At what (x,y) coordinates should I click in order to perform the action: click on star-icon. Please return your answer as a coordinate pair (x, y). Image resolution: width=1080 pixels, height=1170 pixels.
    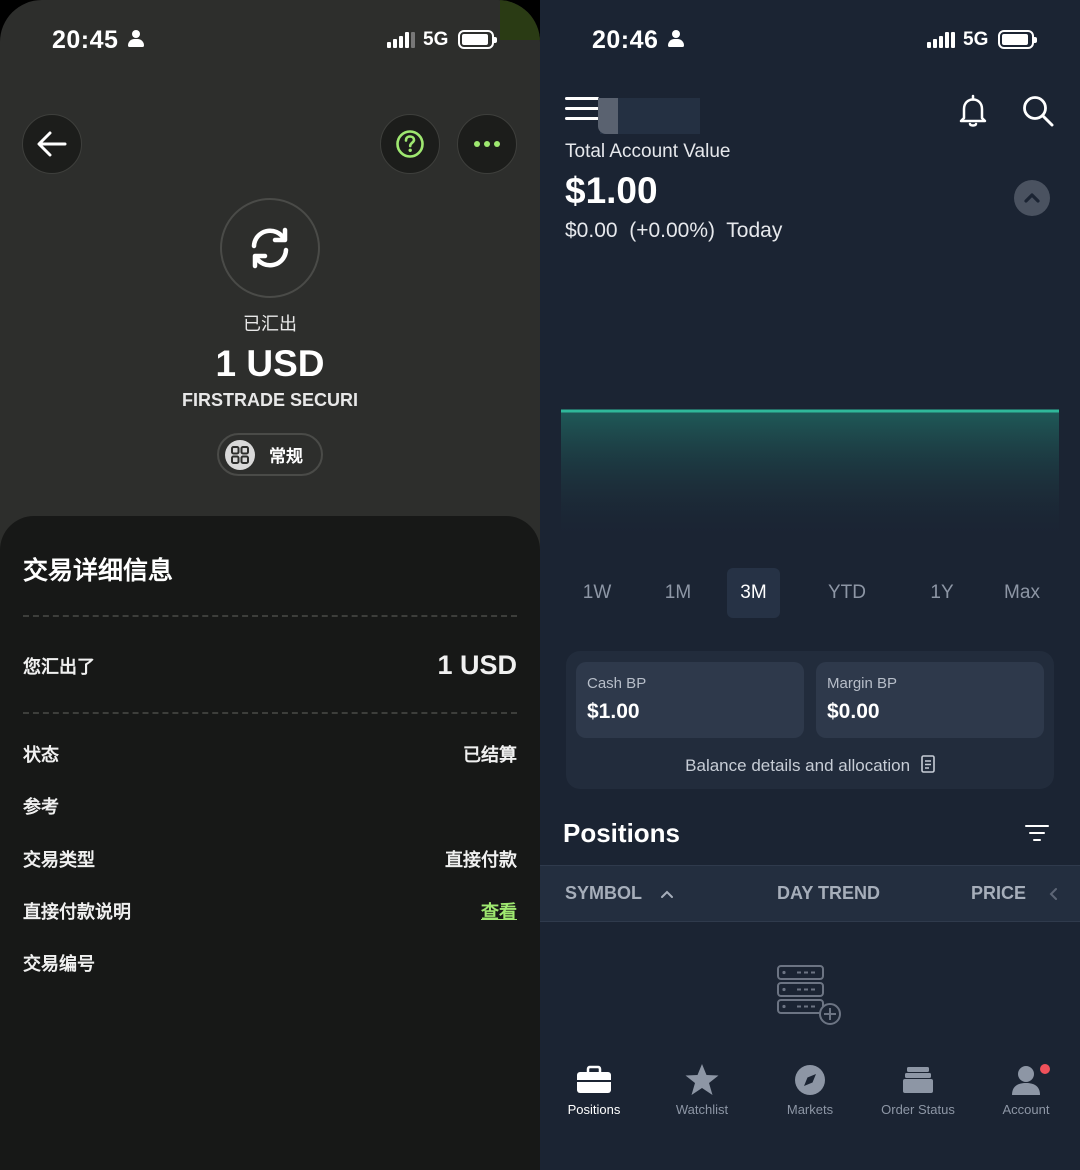
    Looking at the image, I should click on (702, 1079).